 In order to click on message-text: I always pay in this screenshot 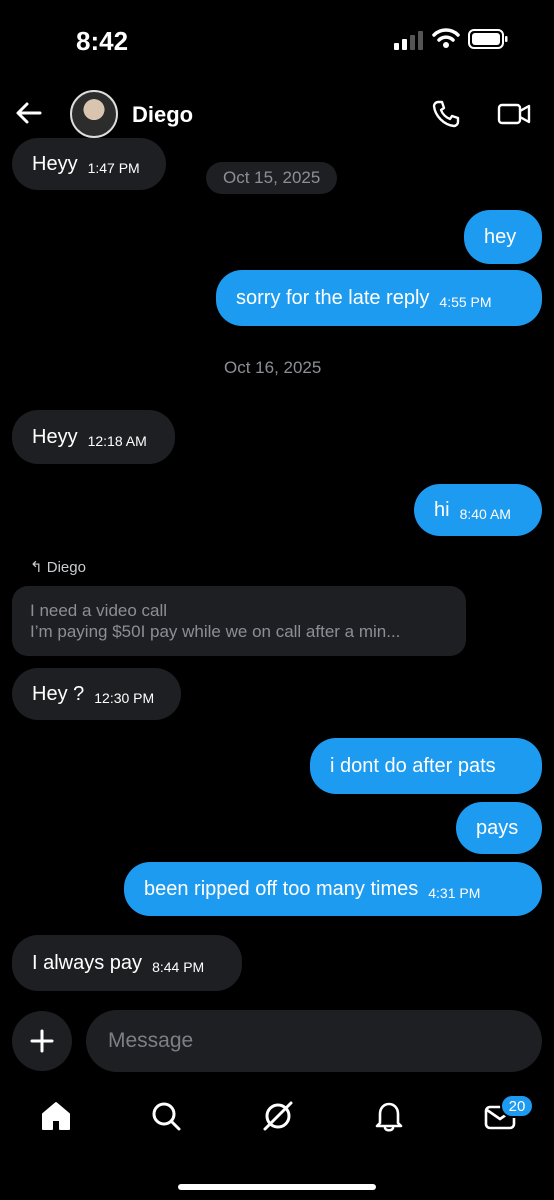, I will do `click(87, 962)`.